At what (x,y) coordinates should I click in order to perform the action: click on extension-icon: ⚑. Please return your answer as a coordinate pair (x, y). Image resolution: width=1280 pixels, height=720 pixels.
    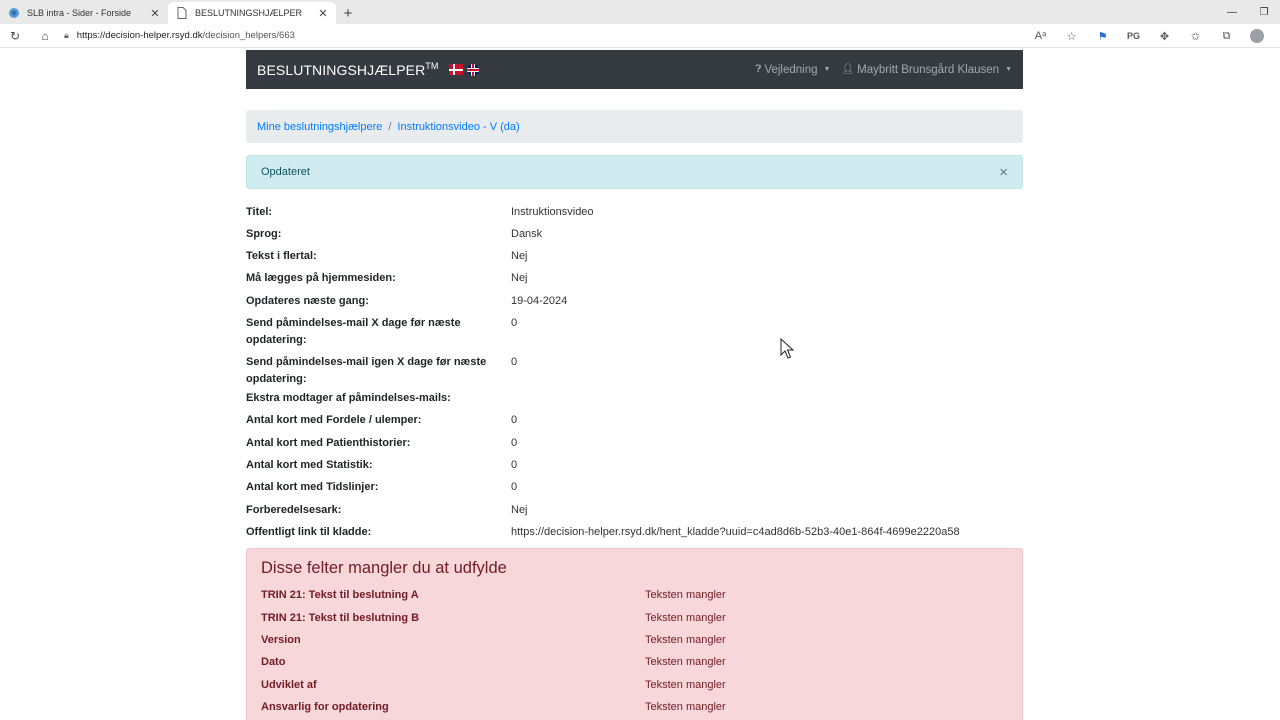
    Looking at the image, I should click on (1102, 36).